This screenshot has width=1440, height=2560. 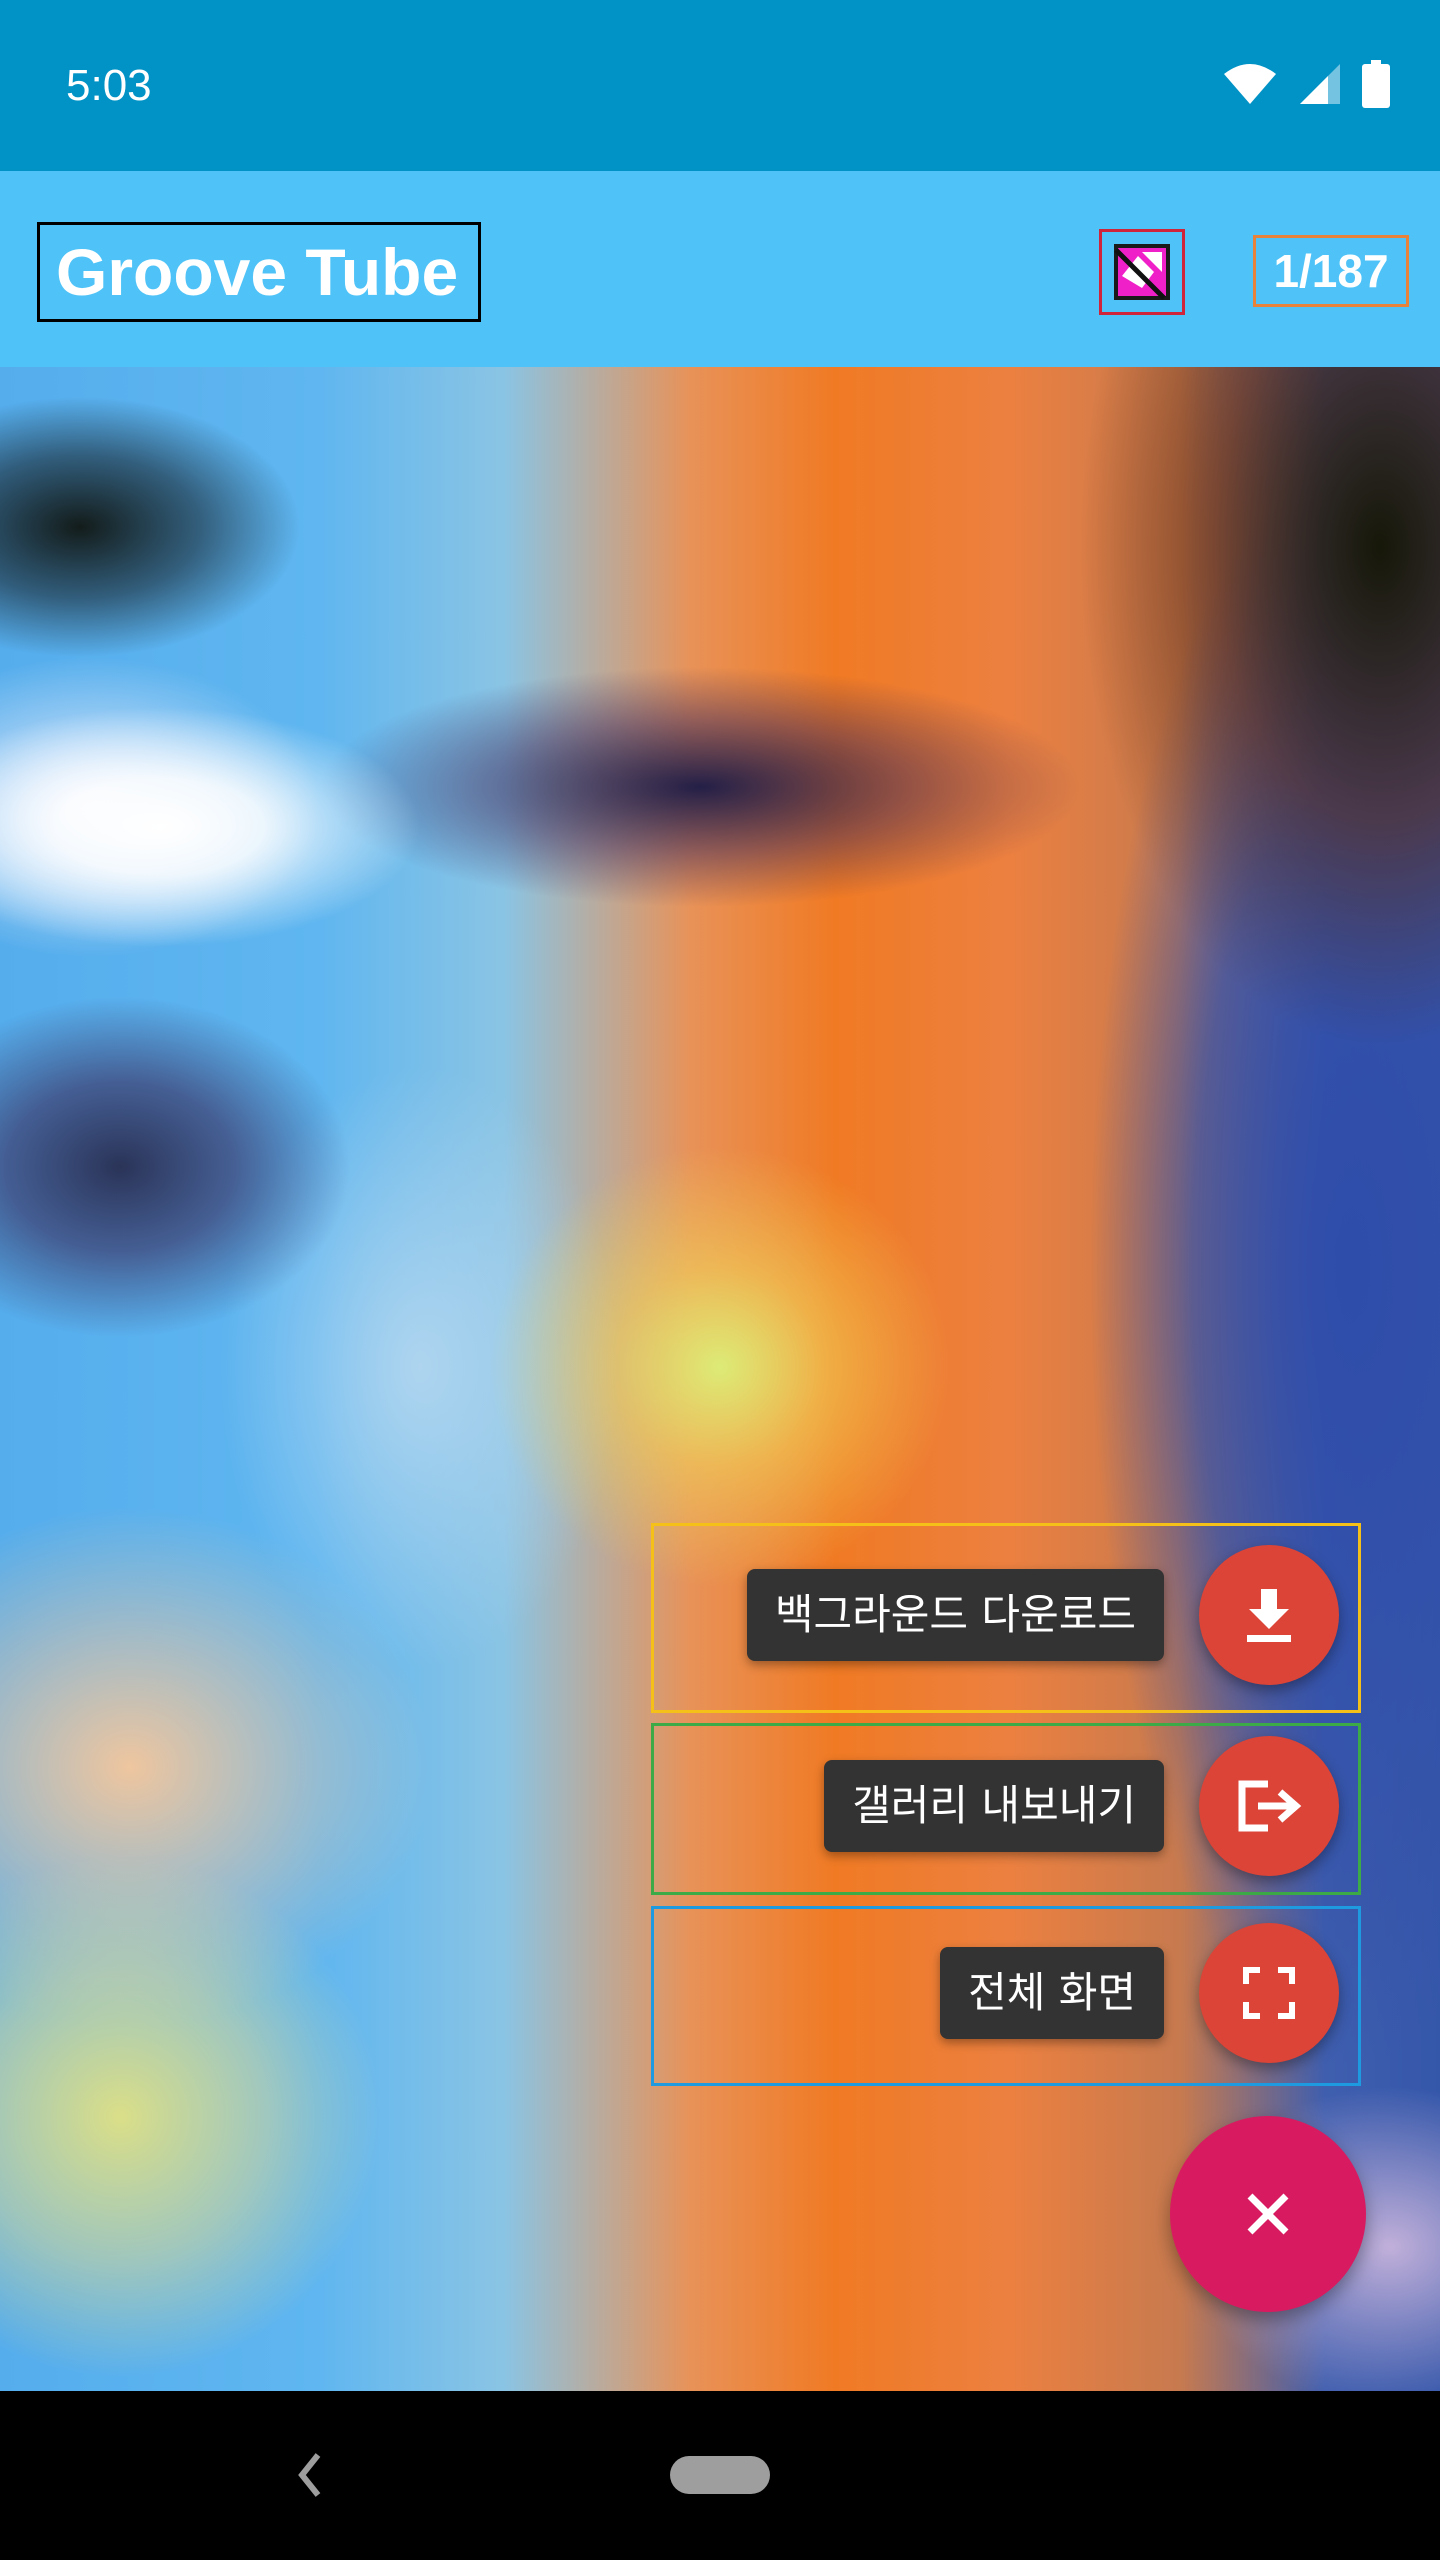 I want to click on gallery-export-button, so click(x=1269, y=1806).